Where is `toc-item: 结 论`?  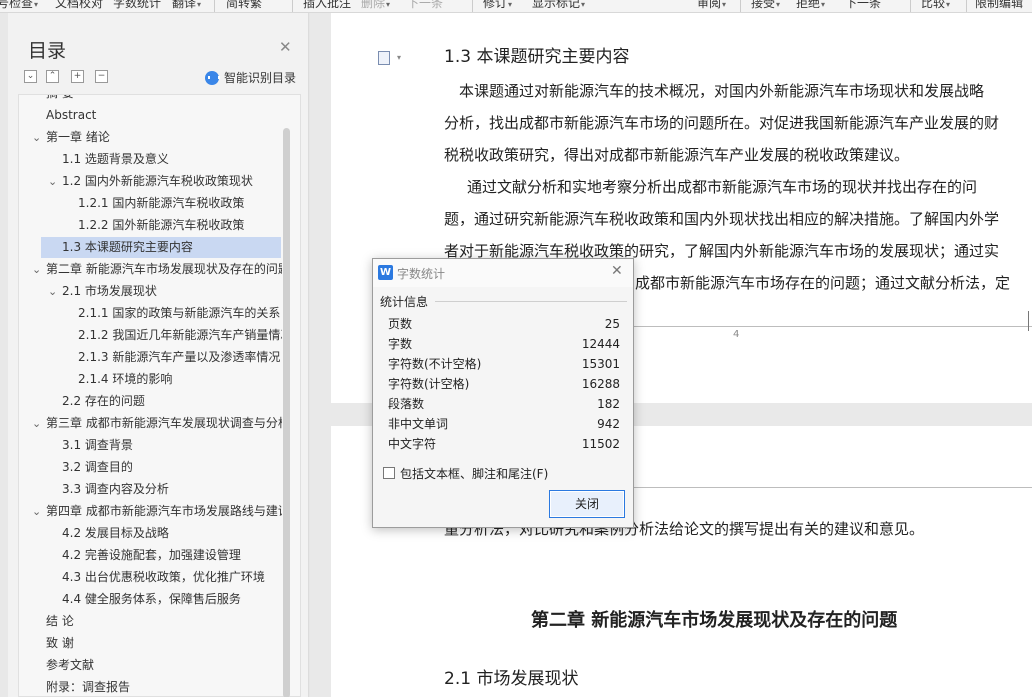 toc-item: 结 论 is located at coordinates (150, 621).